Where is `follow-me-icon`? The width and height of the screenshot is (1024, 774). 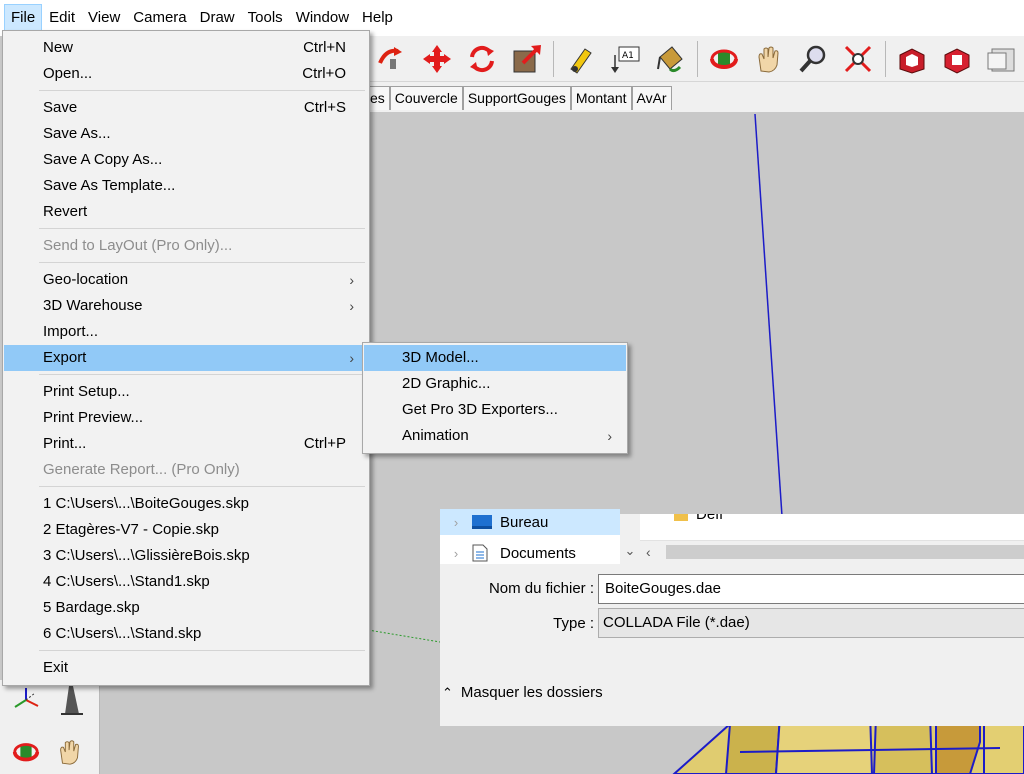 follow-me-icon is located at coordinates (392, 59).